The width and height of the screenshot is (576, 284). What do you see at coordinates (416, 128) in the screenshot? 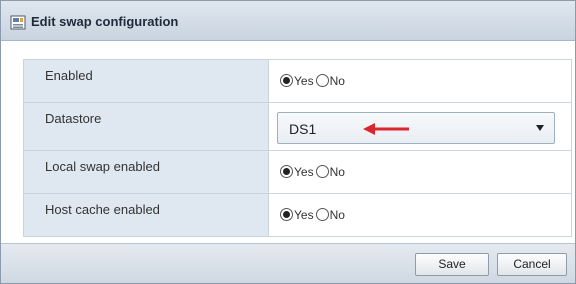
I see `datastore-select: DS1` at bounding box center [416, 128].